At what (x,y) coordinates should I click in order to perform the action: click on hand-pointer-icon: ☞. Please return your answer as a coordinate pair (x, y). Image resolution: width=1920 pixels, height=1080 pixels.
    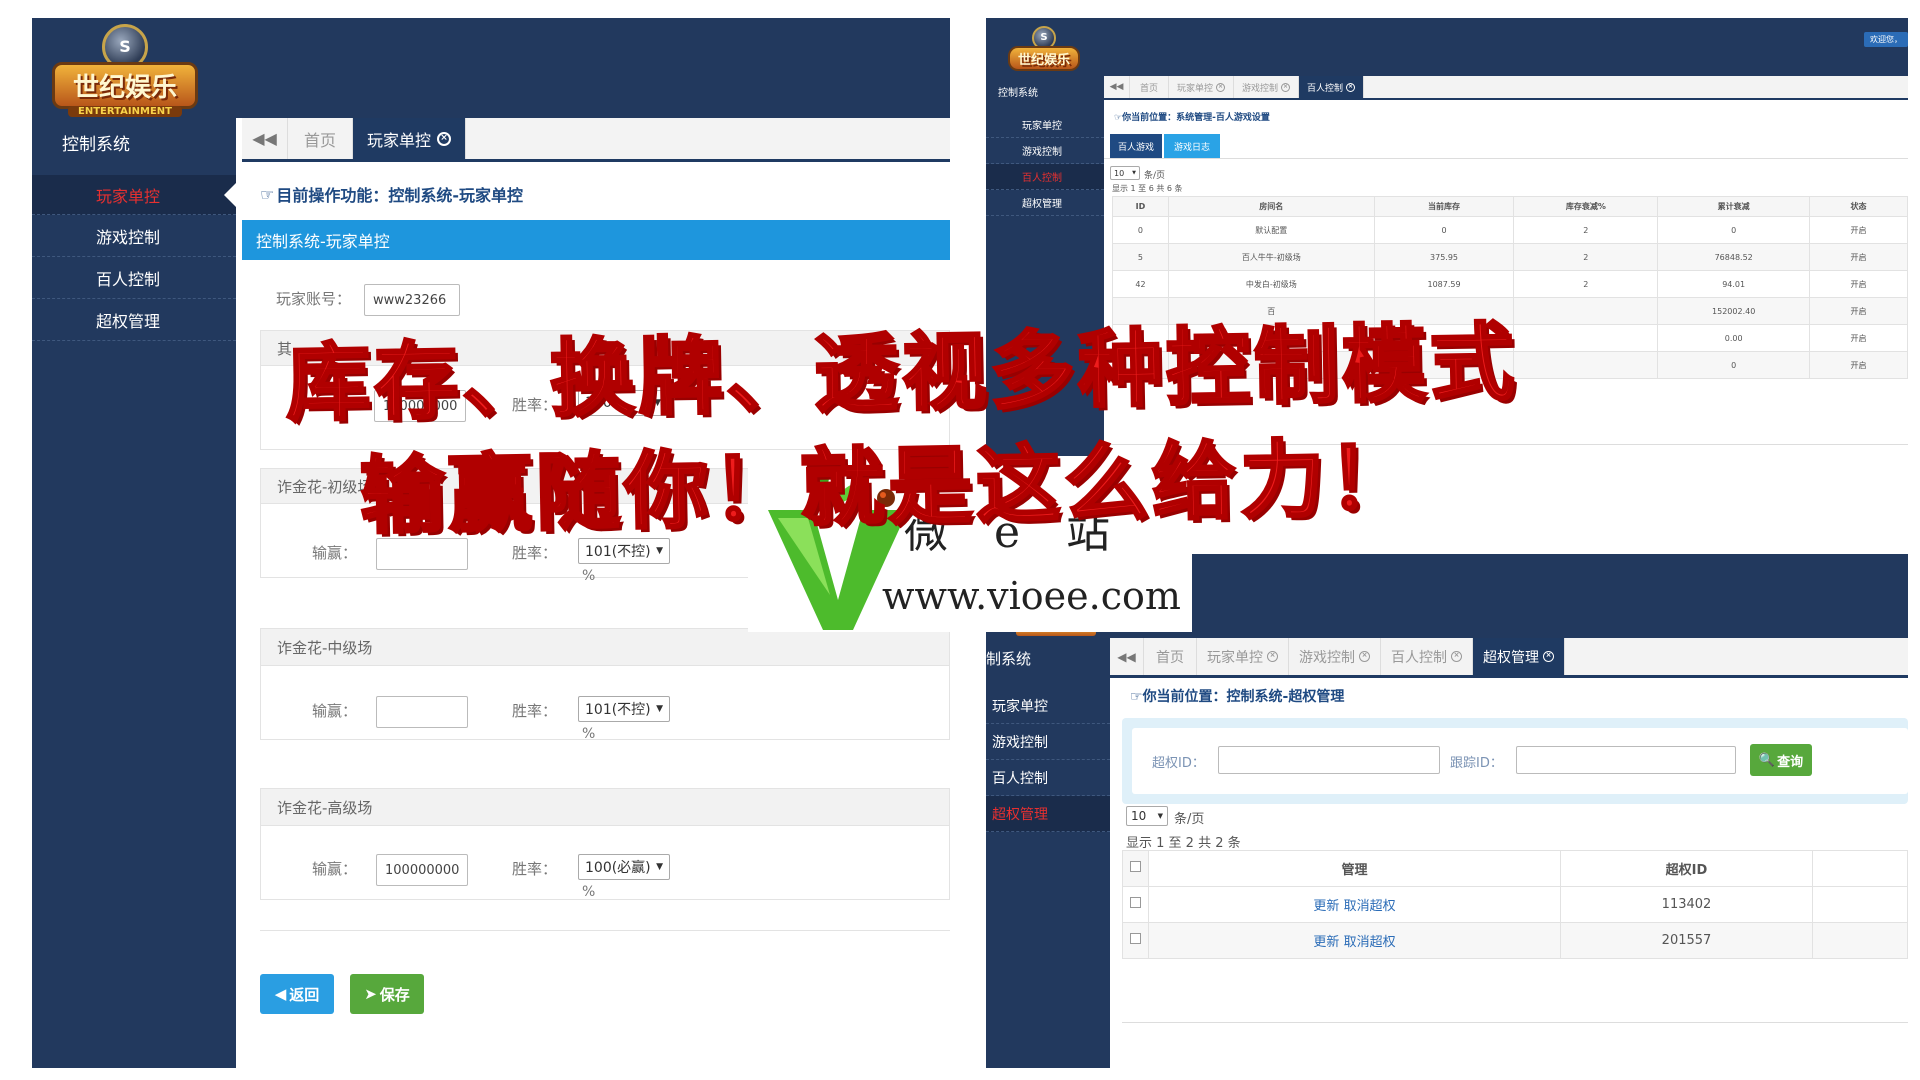
    Looking at the image, I should click on (267, 194).